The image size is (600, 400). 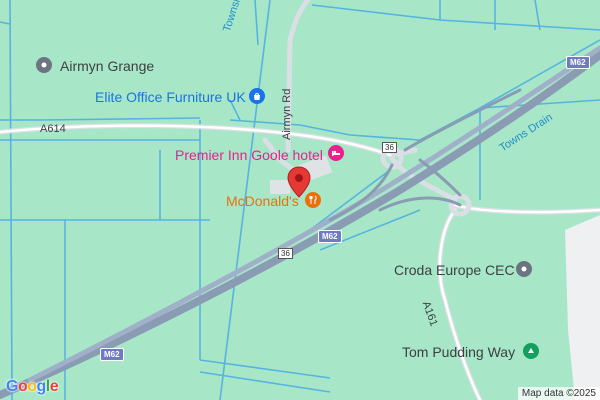 What do you see at coordinates (32, 386) in the screenshot?
I see `google-logo: Google` at bounding box center [32, 386].